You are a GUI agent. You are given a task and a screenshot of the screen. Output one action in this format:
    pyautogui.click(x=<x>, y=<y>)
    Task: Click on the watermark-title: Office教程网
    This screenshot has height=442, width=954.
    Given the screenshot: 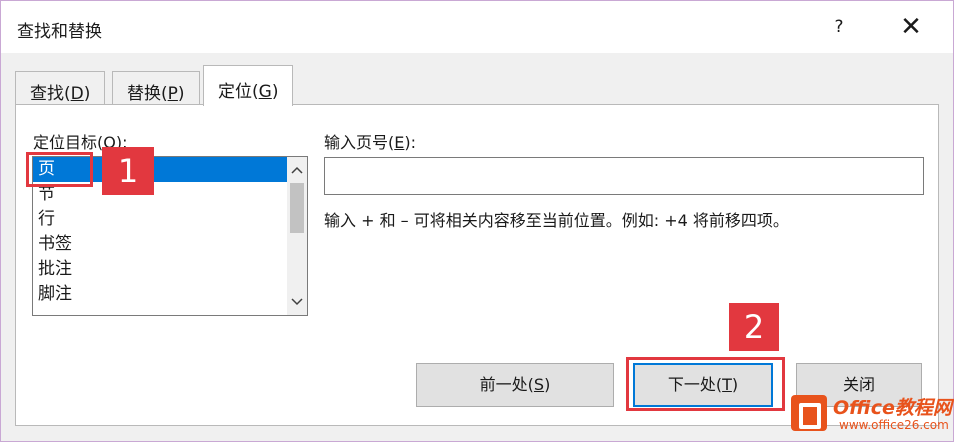 What is the action you would take?
    pyautogui.click(x=892, y=408)
    